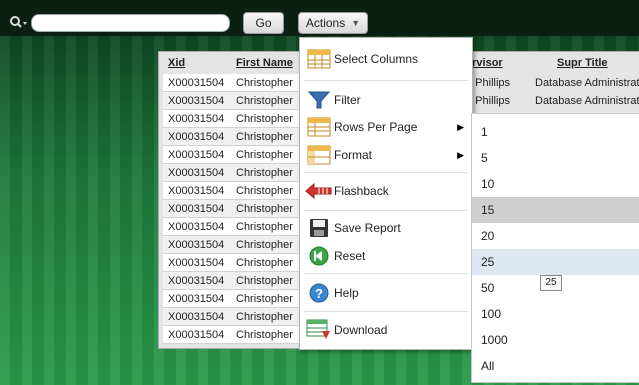 The height and width of the screenshot is (385, 639). Describe the element at coordinates (386, 155) in the screenshot. I see `menu-item-format: Format ▶` at that location.